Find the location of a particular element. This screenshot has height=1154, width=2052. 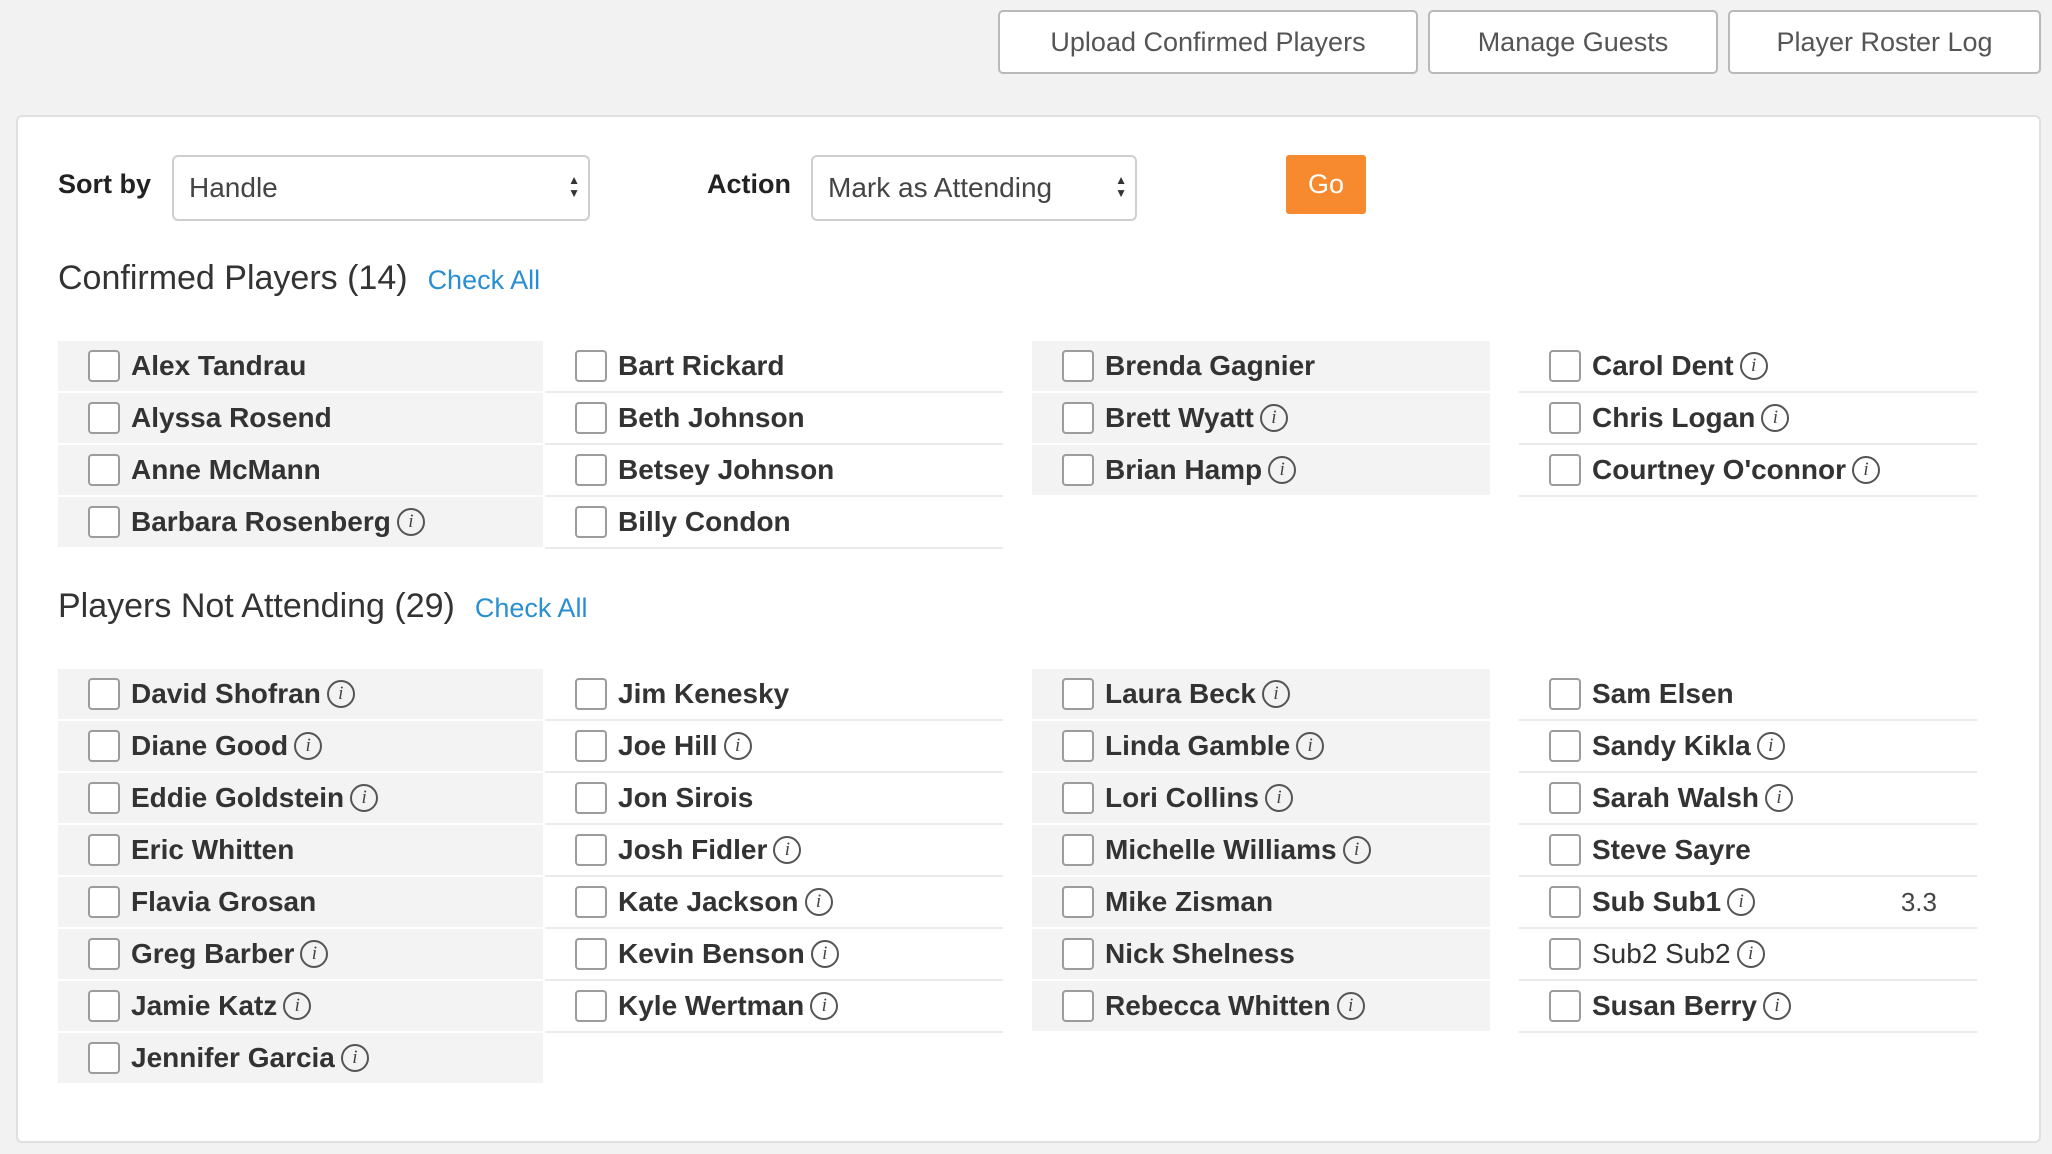

player-row: Sub2 Sub2 i is located at coordinates (1748, 955).